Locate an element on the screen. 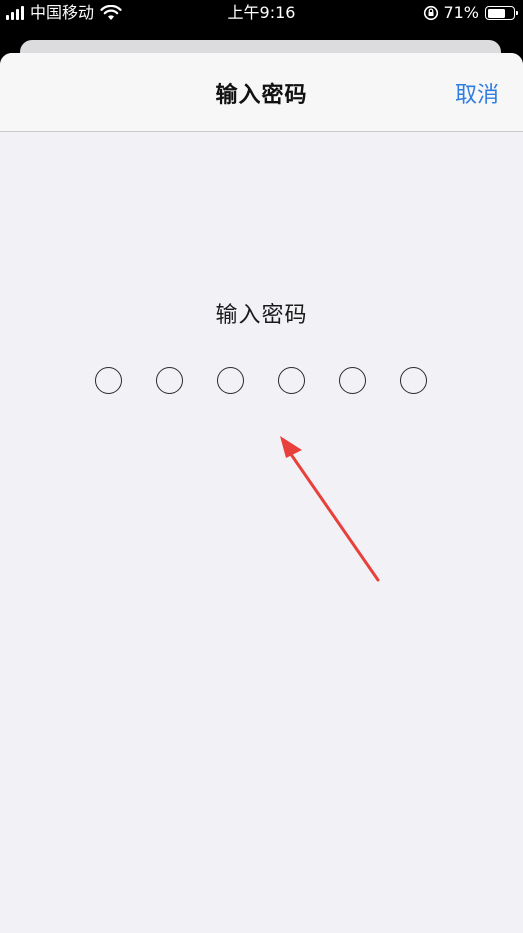  red-arrow-icon is located at coordinates (330, 509).